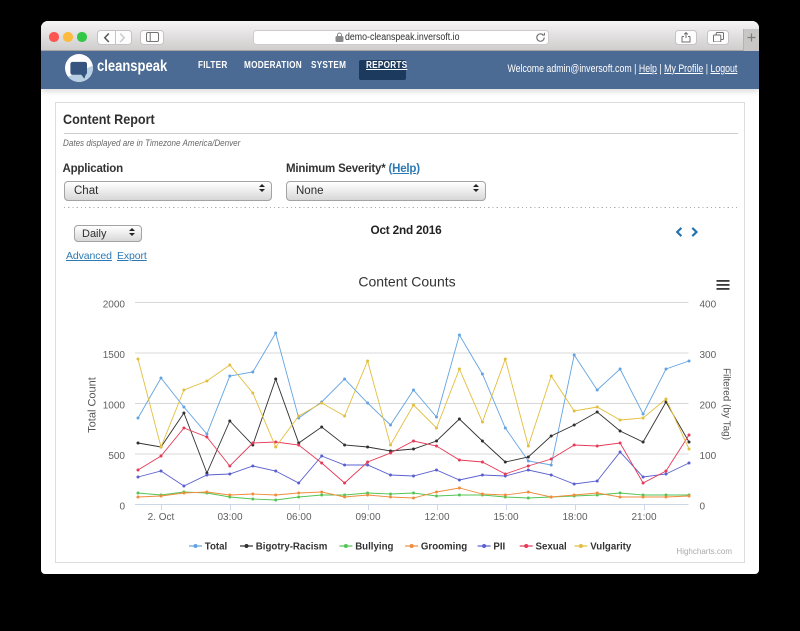  I want to click on svg-text: Grooming, so click(444, 547).